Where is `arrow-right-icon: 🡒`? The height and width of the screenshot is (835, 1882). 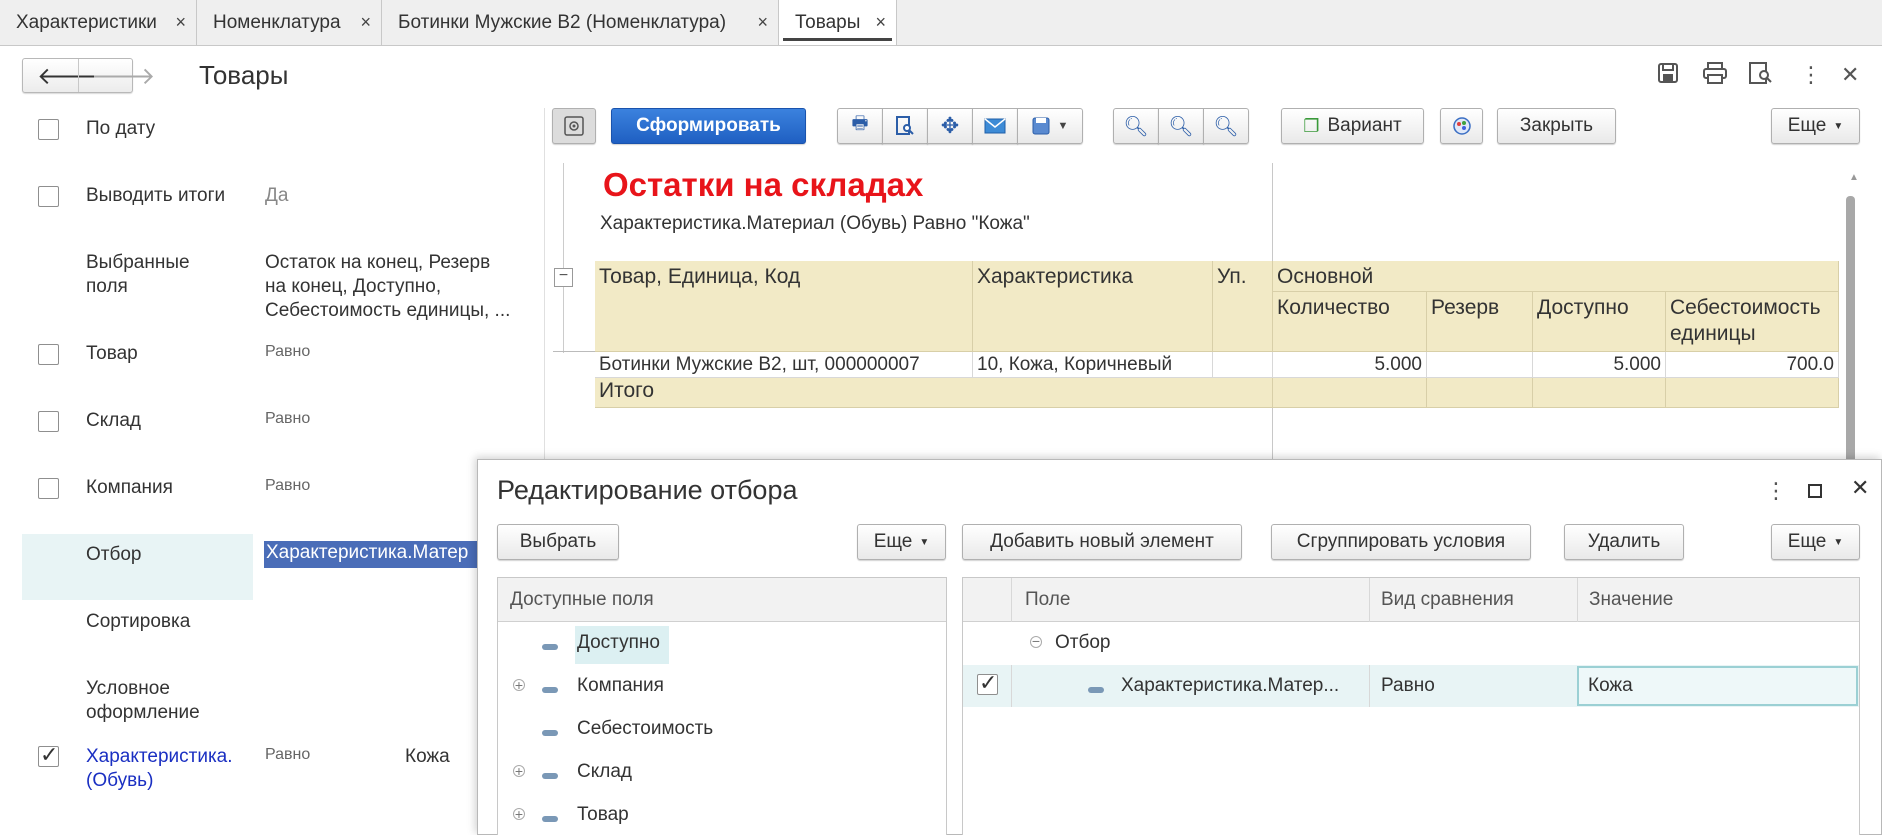
arrow-right-icon: 🡒 is located at coordinates (123, 76).